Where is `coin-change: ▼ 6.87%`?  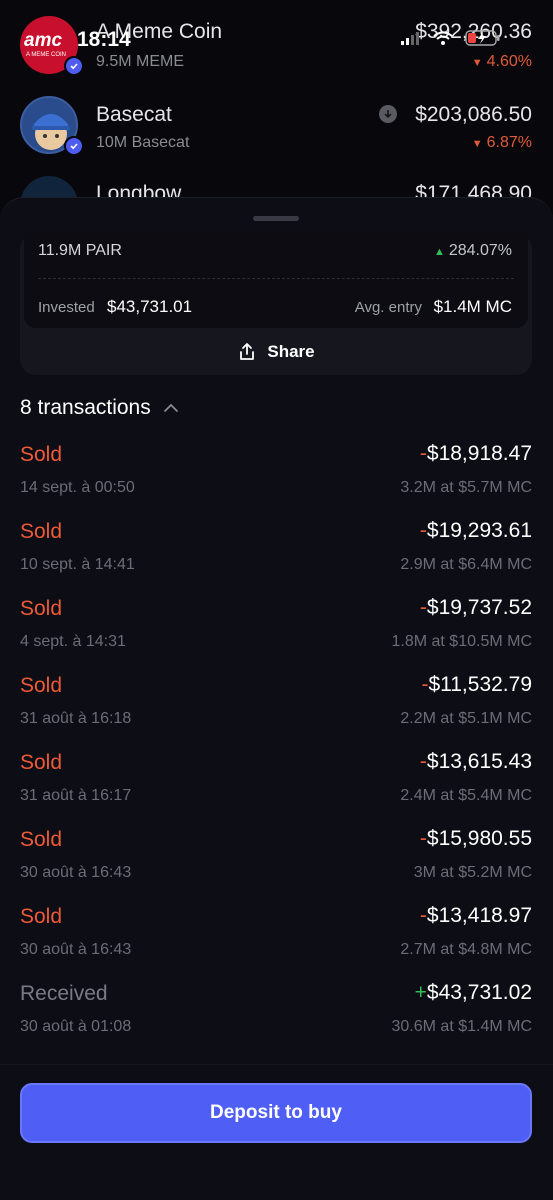 coin-change: ▼ 6.87% is located at coordinates (502, 143).